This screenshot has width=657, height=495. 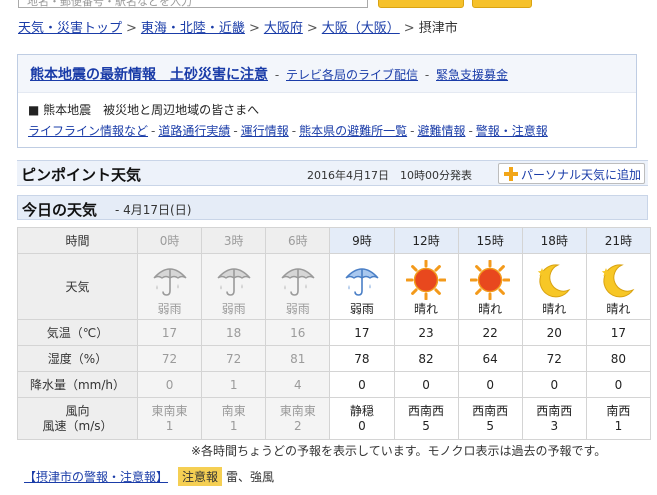 I want to click on row-wind: 風向 風速（m/s） 東南東 1 南東 1 東南東 2 静穏 0 西南西 5 西南西 5 西南西 3 南西 1, so click(x=334, y=418).